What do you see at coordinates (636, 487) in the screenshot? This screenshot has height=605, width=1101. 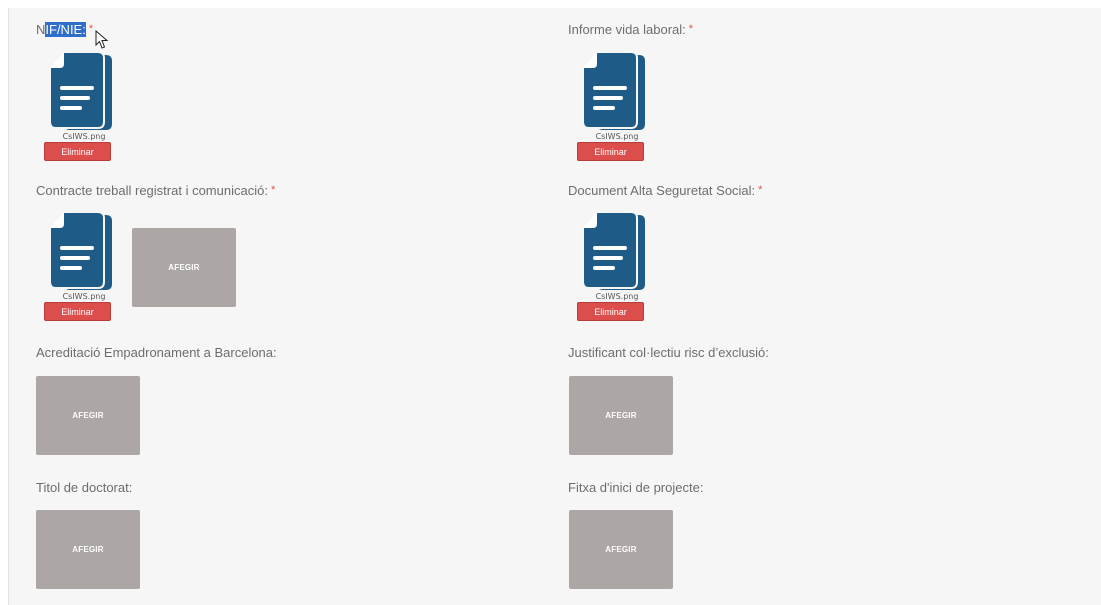 I see `fitxa-label: Fitxa d'inici de projecte:` at bounding box center [636, 487].